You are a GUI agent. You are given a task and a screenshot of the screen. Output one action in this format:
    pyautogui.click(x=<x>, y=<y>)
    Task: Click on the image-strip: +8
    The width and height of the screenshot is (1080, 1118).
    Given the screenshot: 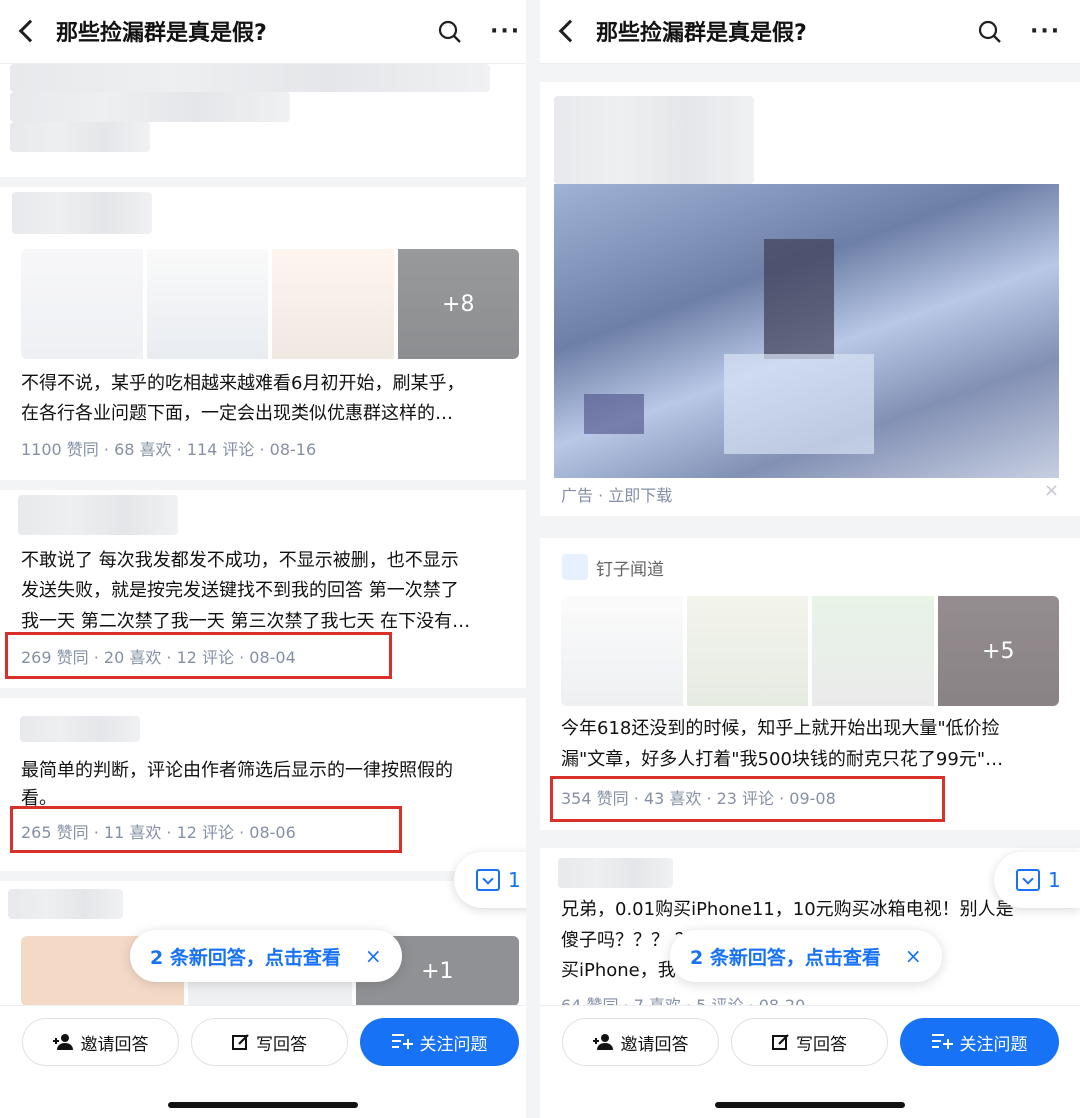 What is the action you would take?
    pyautogui.click(x=270, y=304)
    